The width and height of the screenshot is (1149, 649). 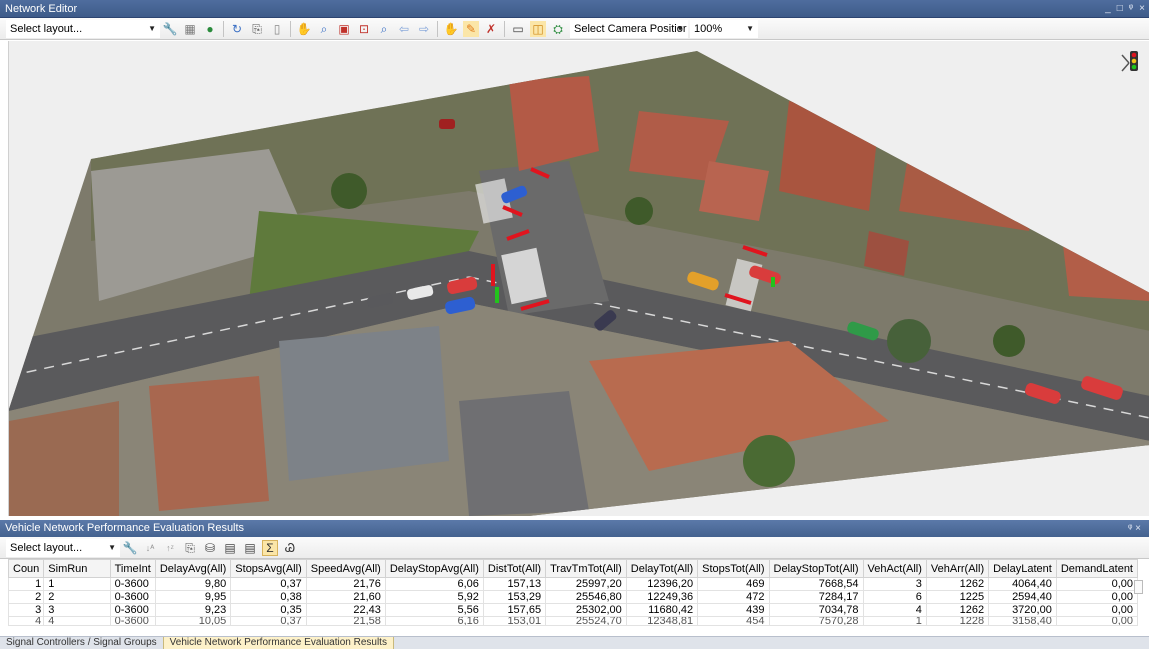 What do you see at coordinates (451, 29) in the screenshot?
I see `hand-tool-icon: ✋` at bounding box center [451, 29].